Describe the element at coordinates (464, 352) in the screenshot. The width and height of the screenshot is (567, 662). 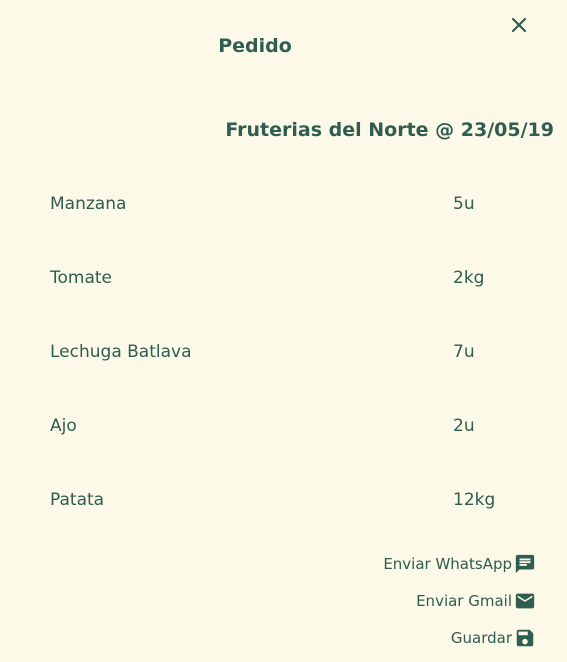
I see `item-quantity: 7u` at that location.